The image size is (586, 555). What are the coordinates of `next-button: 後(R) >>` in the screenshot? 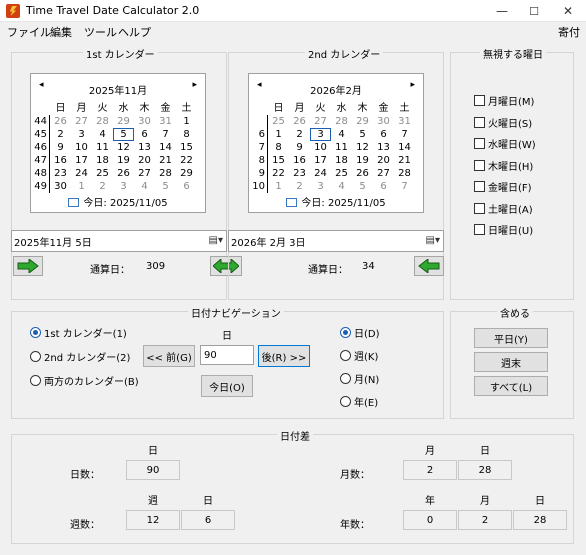 It's located at (284, 356).